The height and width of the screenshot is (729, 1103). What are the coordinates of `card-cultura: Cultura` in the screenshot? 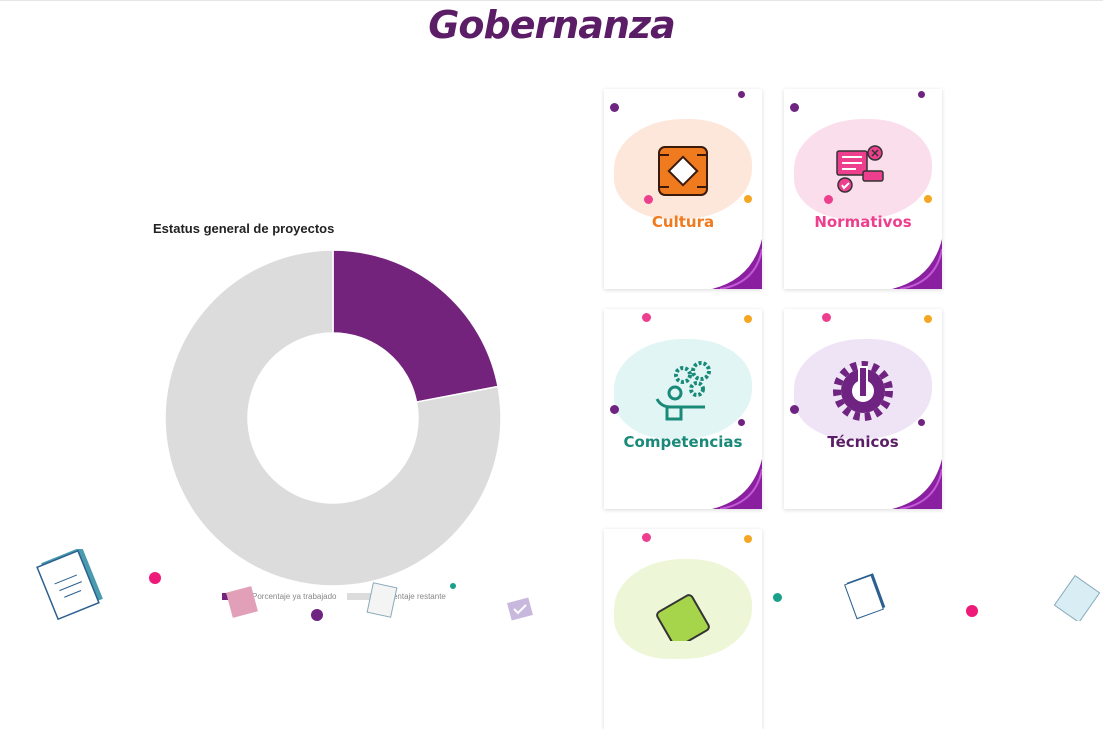 It's located at (683, 189).